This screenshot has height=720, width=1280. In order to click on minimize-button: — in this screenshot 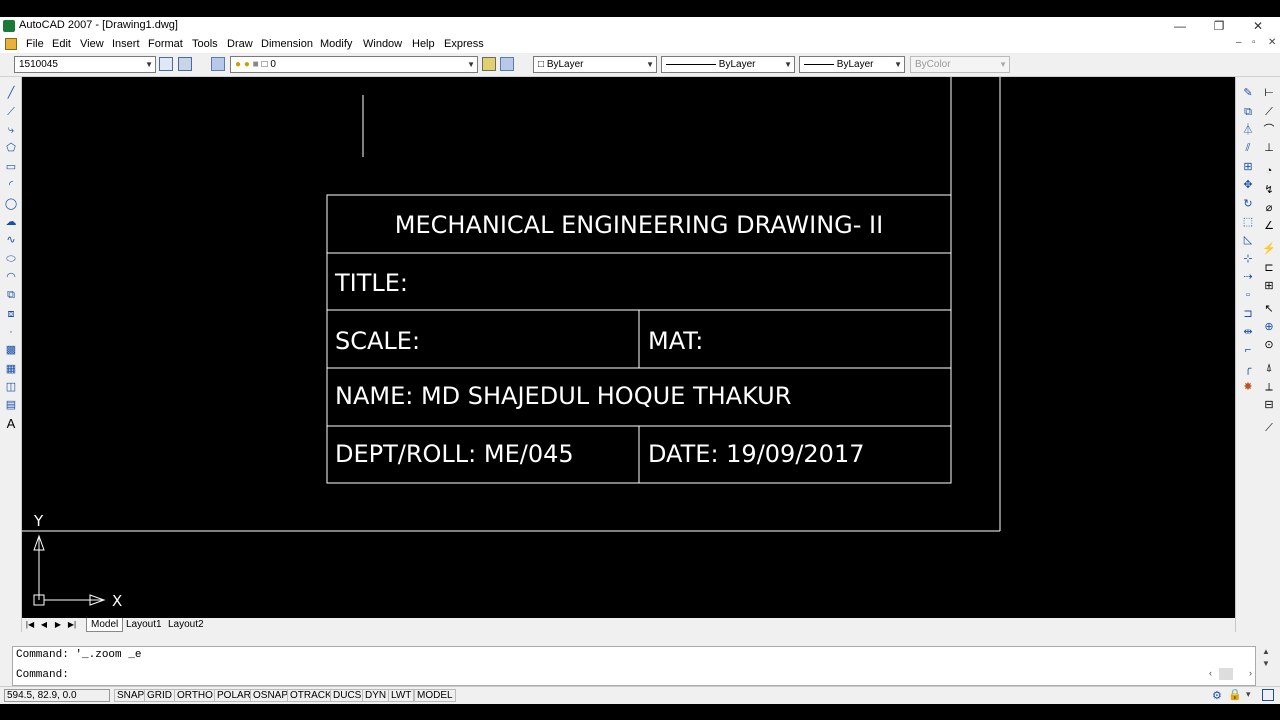, I will do `click(1180, 26)`.